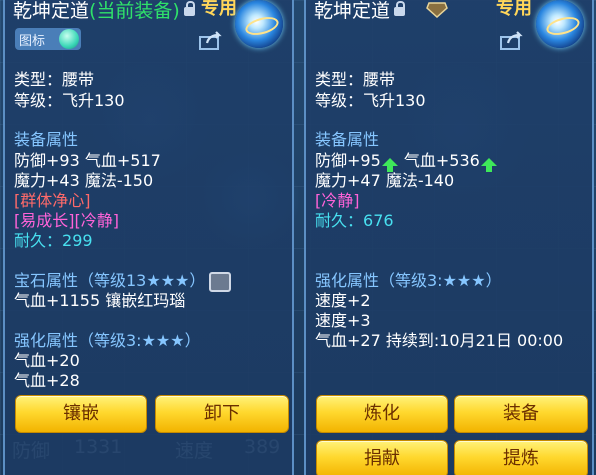  What do you see at coordinates (222, 414) in the screenshot?
I see `unequip-button: 卸下` at bounding box center [222, 414].